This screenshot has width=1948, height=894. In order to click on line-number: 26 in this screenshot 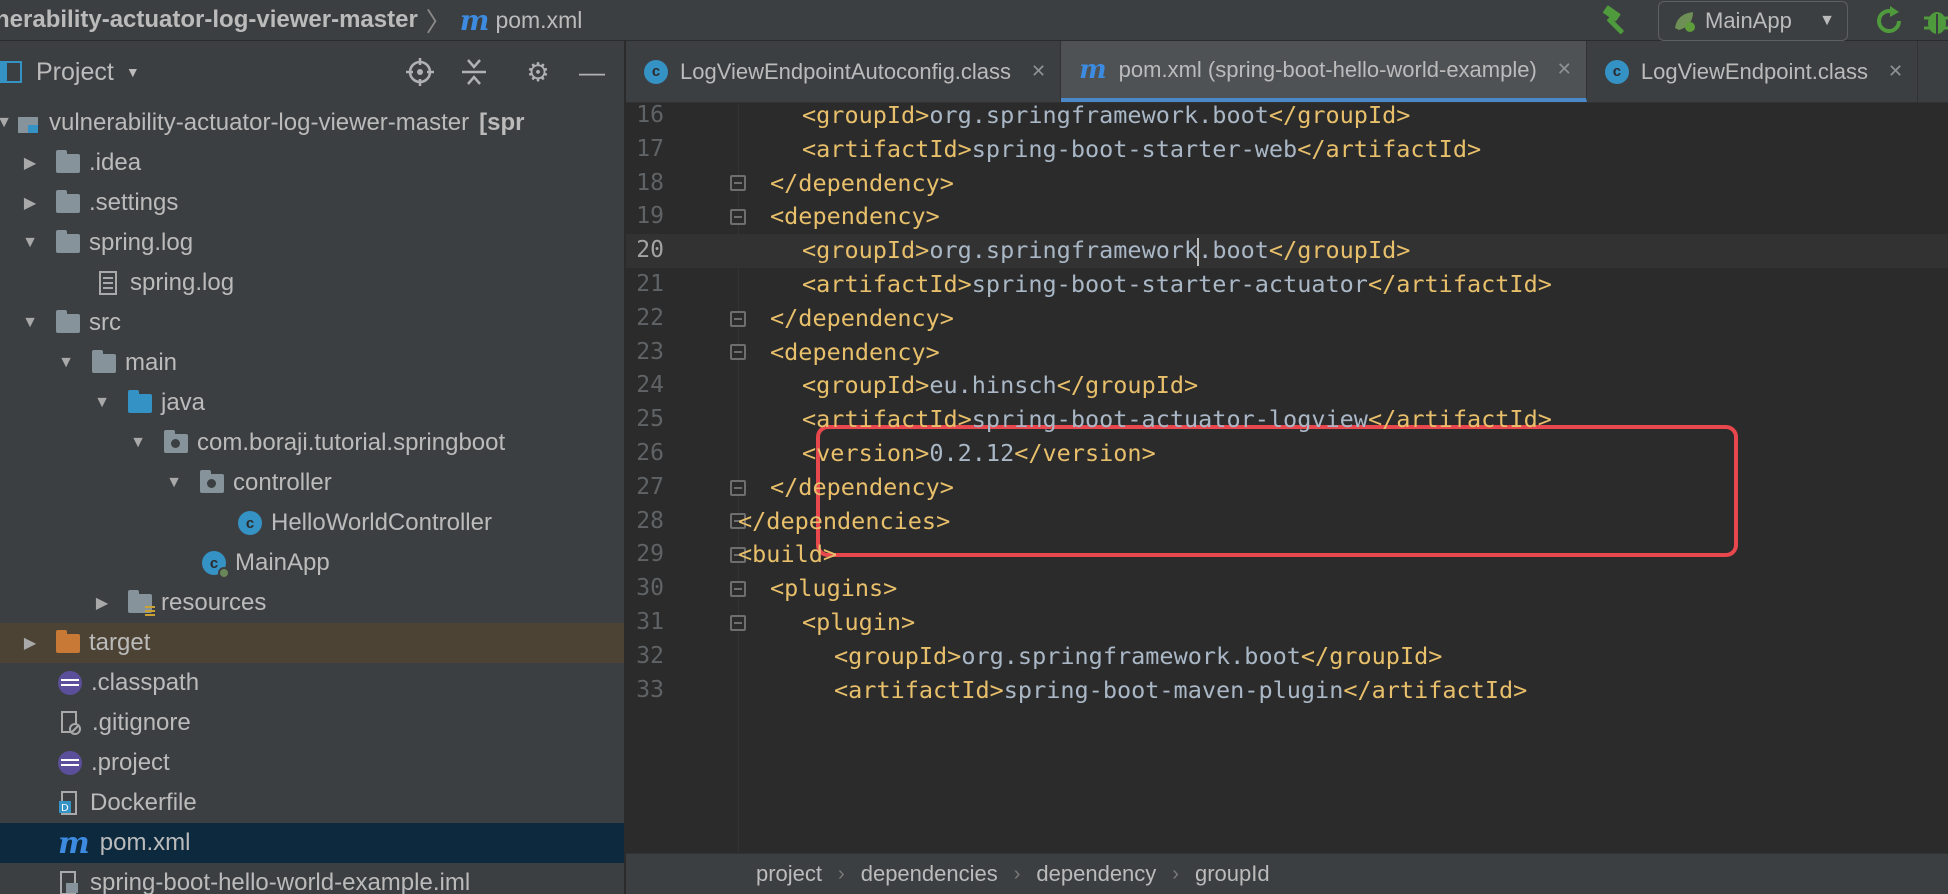, I will do `click(650, 453)`.